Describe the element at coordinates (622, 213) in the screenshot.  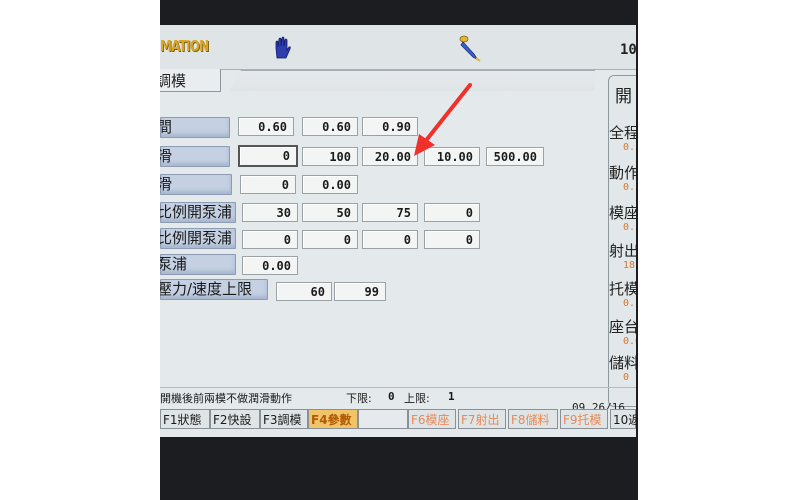
I see `right-item-label: 模座` at that location.